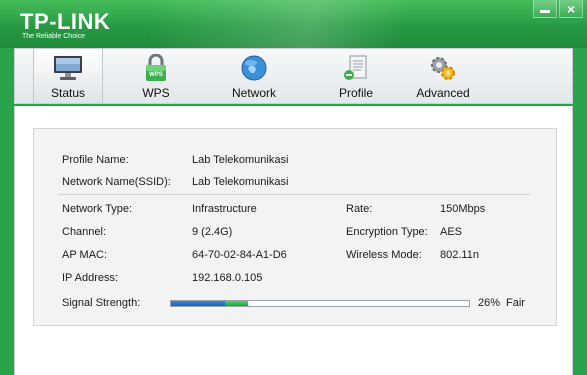  Describe the element at coordinates (355, 93) in the screenshot. I see `tab-profile-label: Profile` at that location.